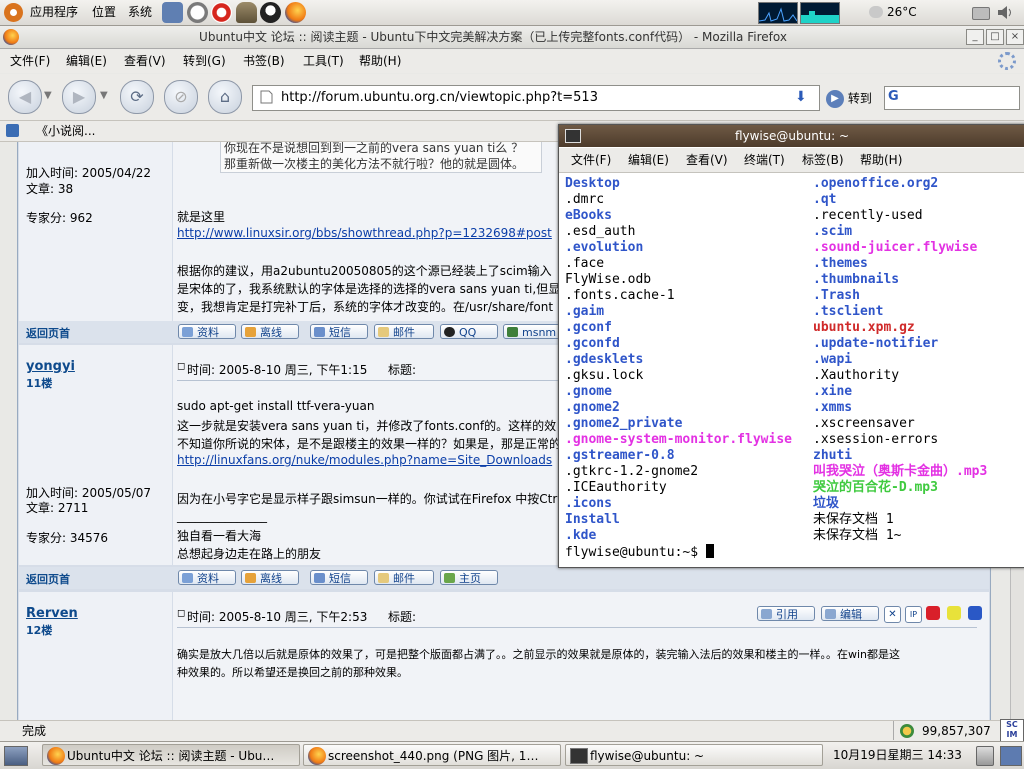 This screenshot has width=1024, height=769. I want to click on profile-icon, so click(187, 332).